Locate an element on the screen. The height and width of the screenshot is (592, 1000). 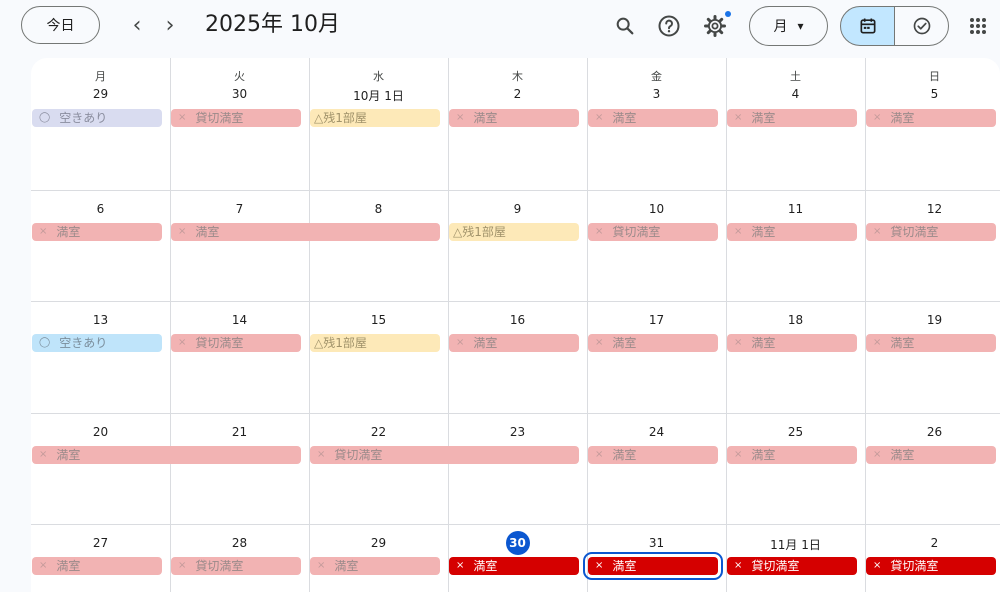
day-number: 10月 1日 is located at coordinates (378, 95).